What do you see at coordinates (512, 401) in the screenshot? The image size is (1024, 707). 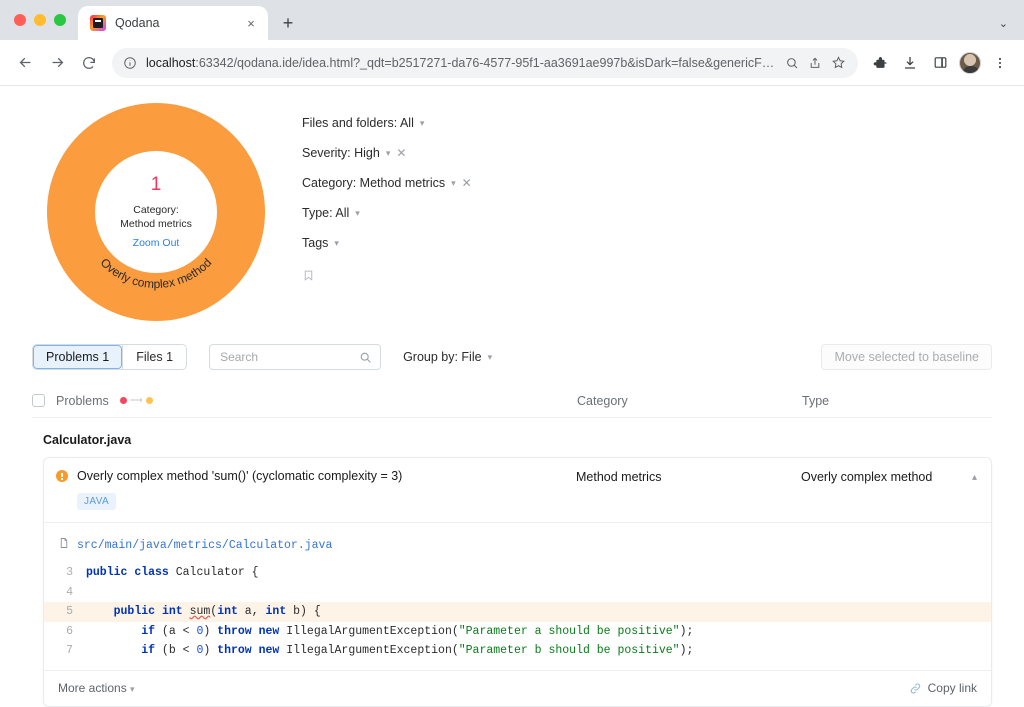 I see `table-header: Problems ⟶ Category Type` at bounding box center [512, 401].